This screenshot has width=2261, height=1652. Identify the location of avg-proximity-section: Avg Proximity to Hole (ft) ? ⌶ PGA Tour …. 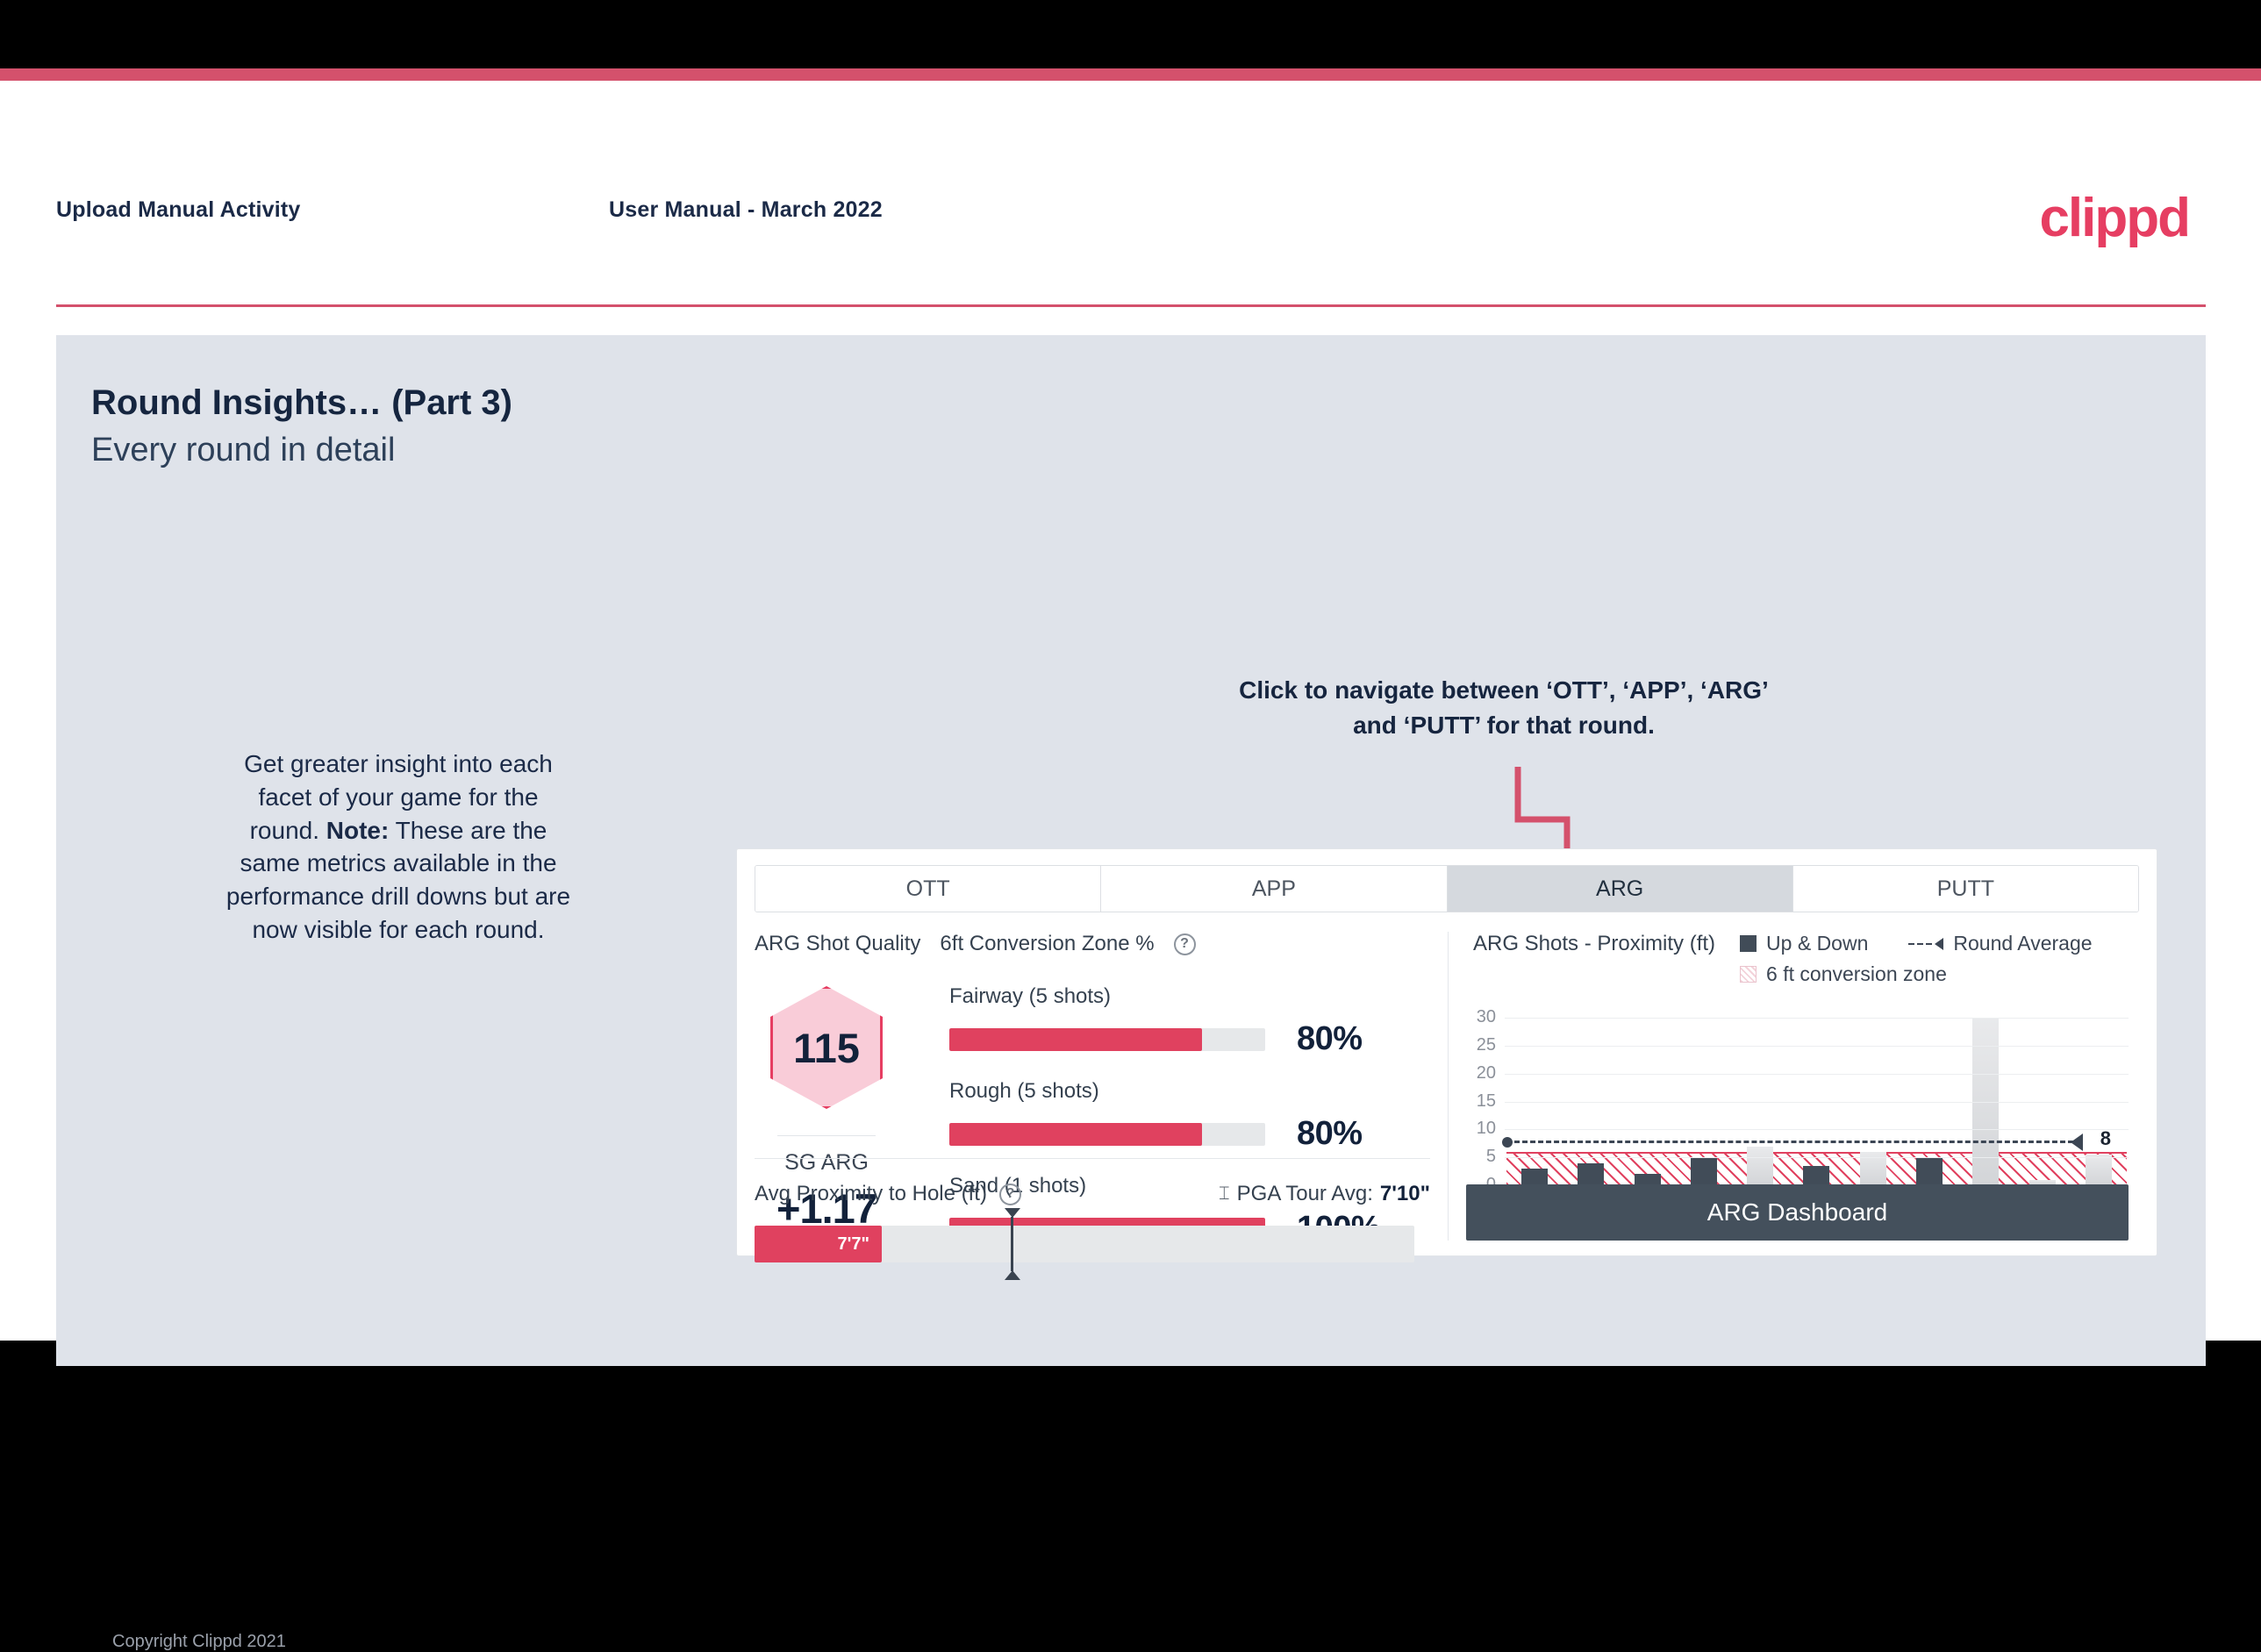
(1092, 1231).